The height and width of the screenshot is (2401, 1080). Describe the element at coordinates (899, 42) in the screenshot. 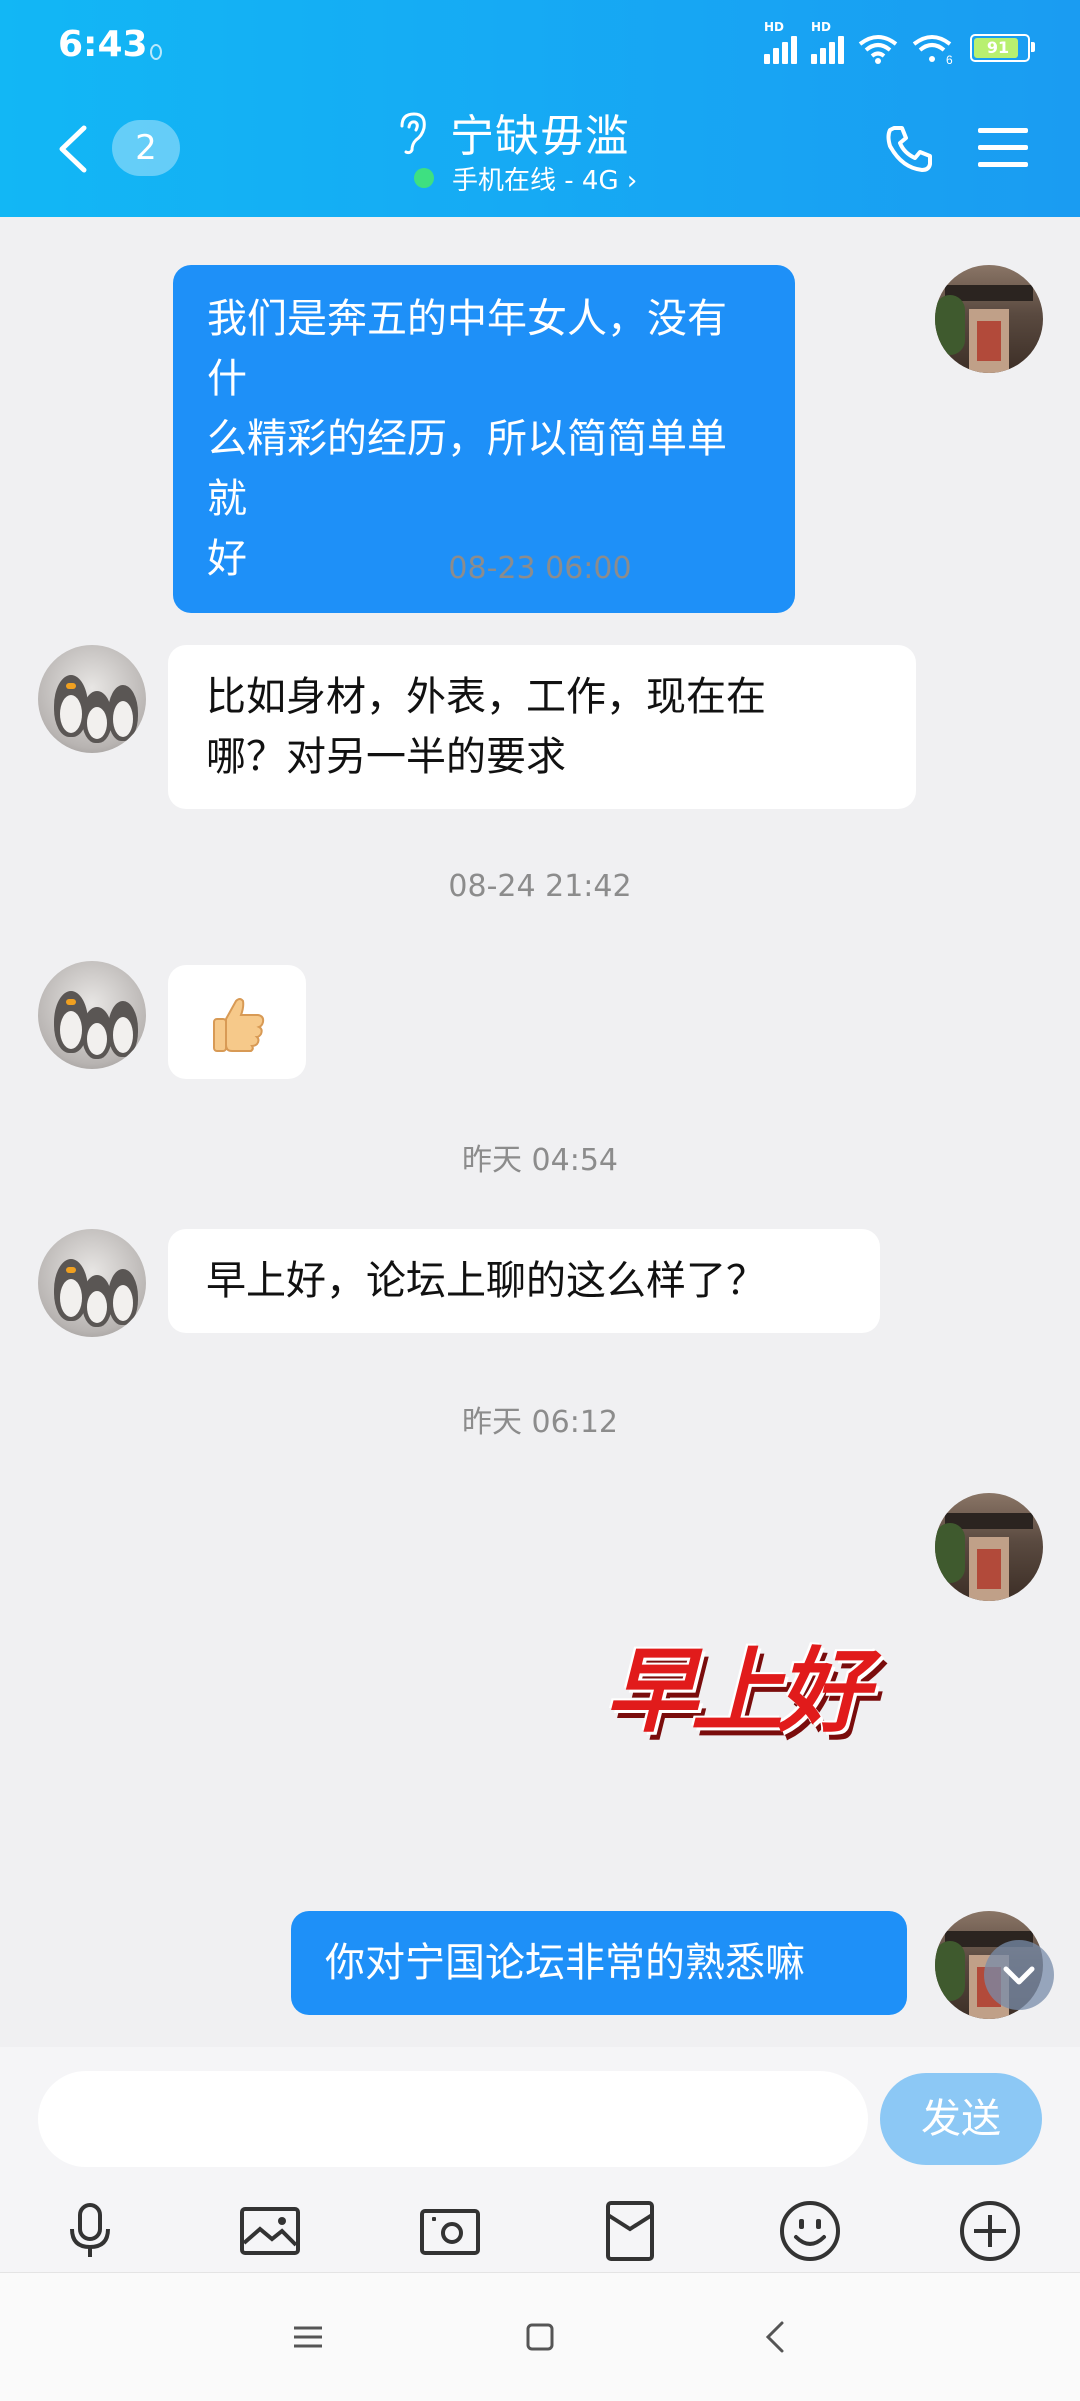

I see `status-icons: HD HD 6 91` at that location.